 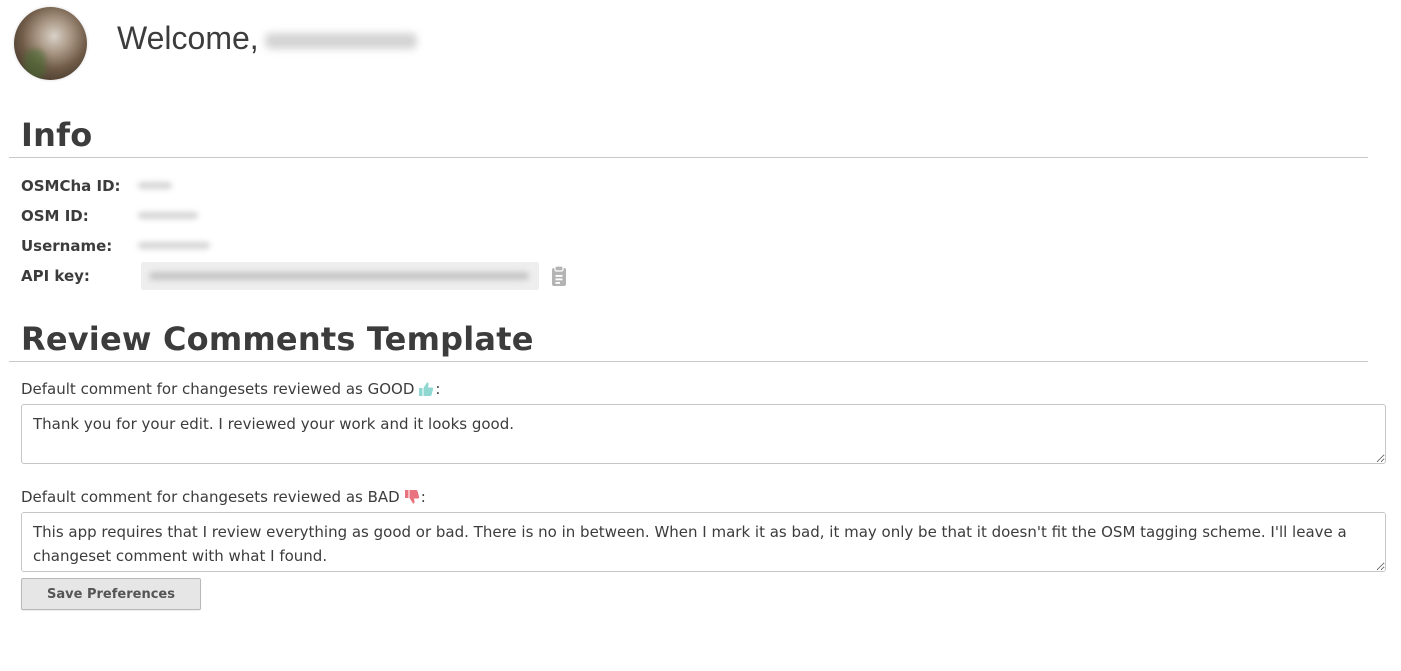 I want to click on api-key-value-redacted, so click(x=339, y=276).